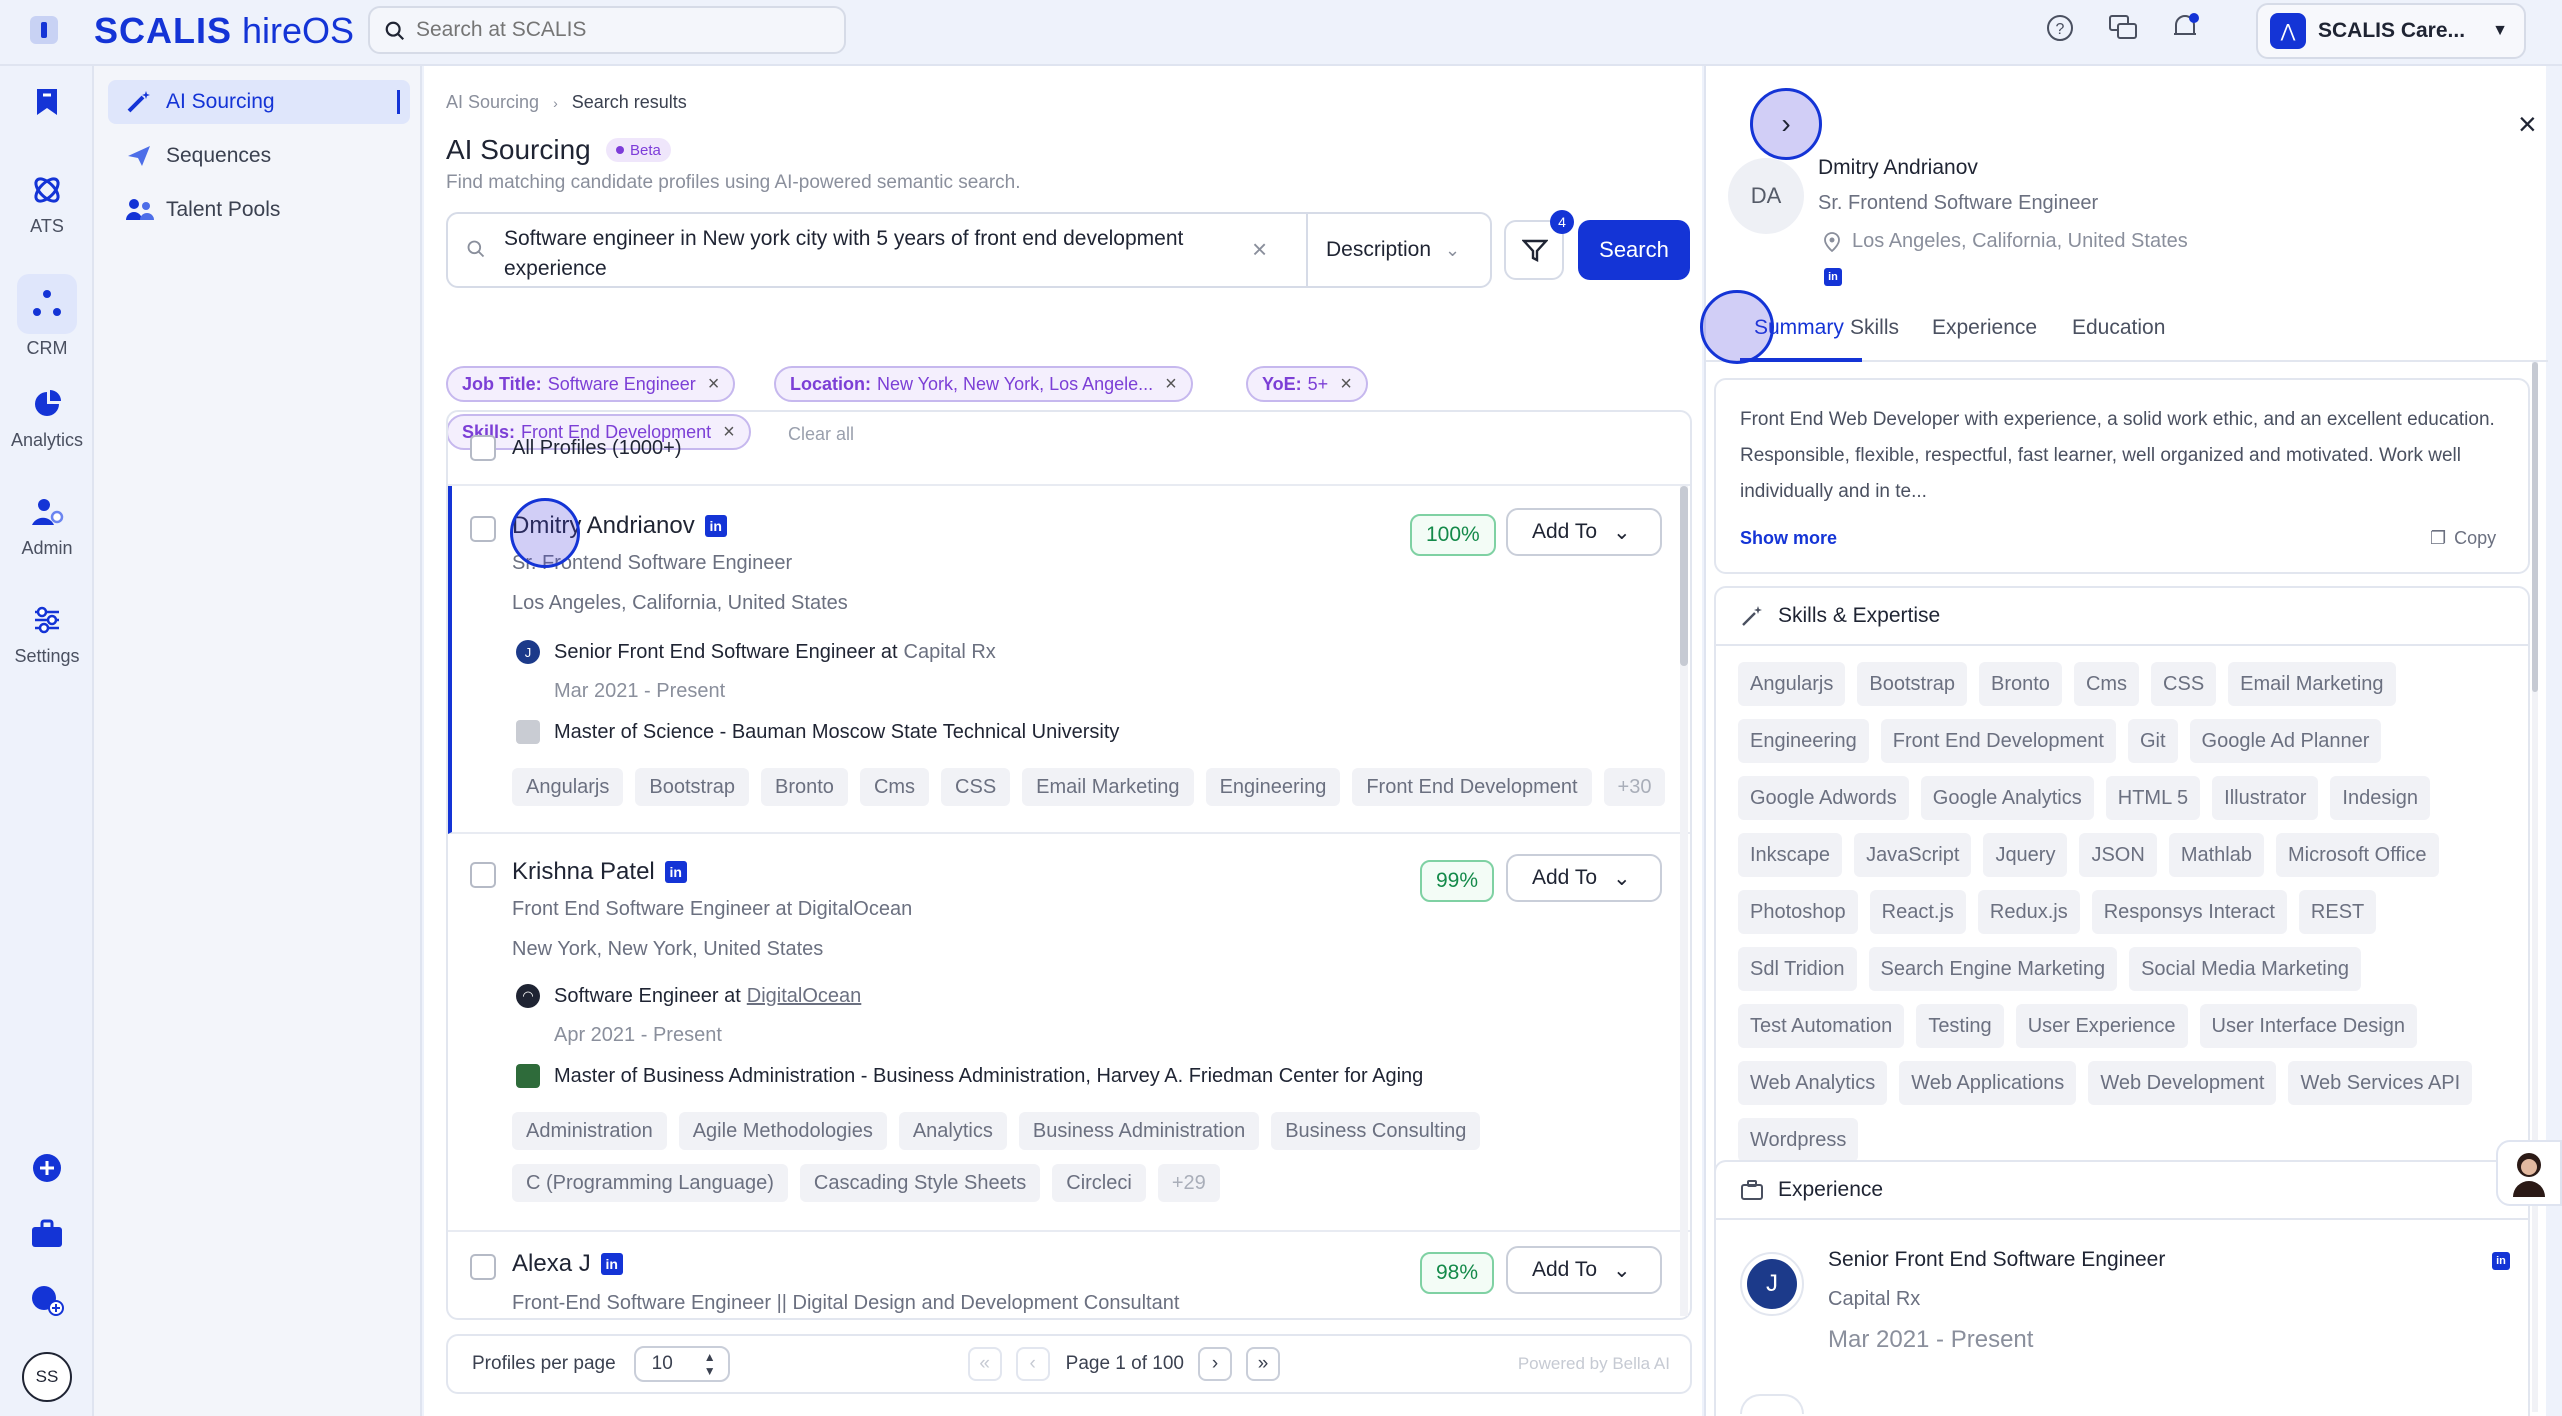 This screenshot has width=2562, height=1416. I want to click on last-page-button: », so click(1262, 1364).